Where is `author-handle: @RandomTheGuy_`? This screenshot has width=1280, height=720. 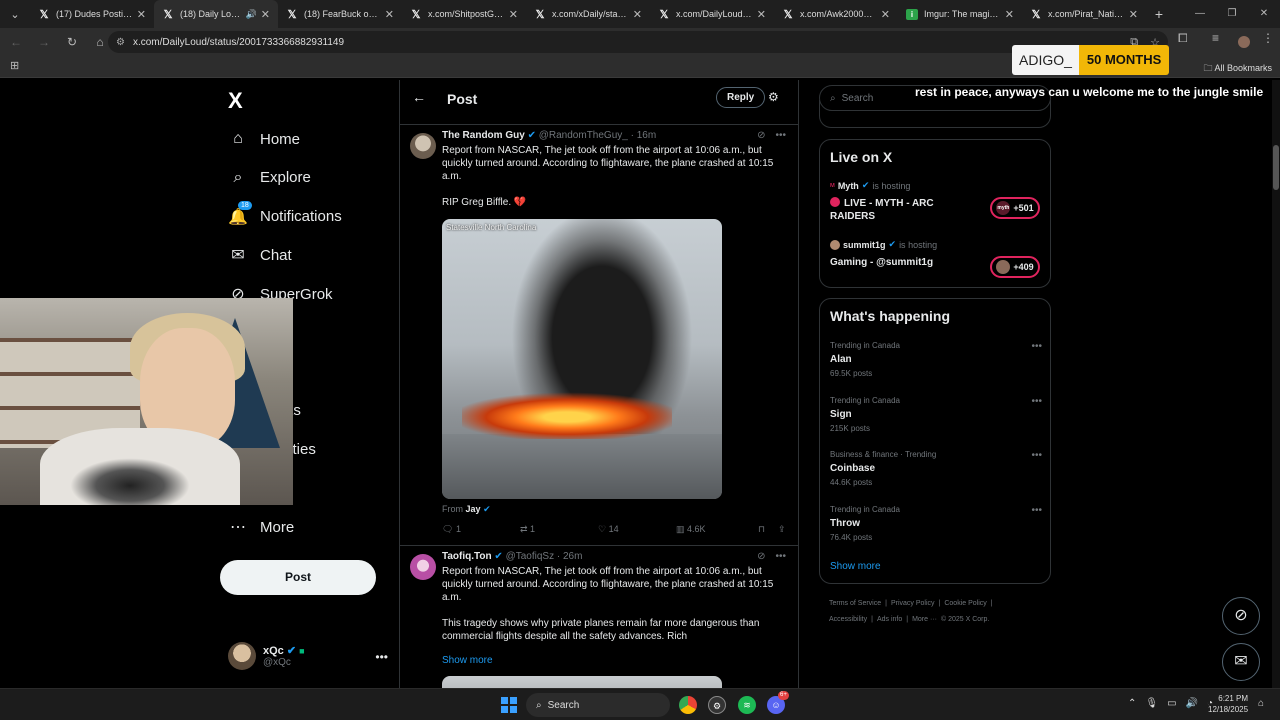
author-handle: @RandomTheGuy_ is located at coordinates (583, 135).